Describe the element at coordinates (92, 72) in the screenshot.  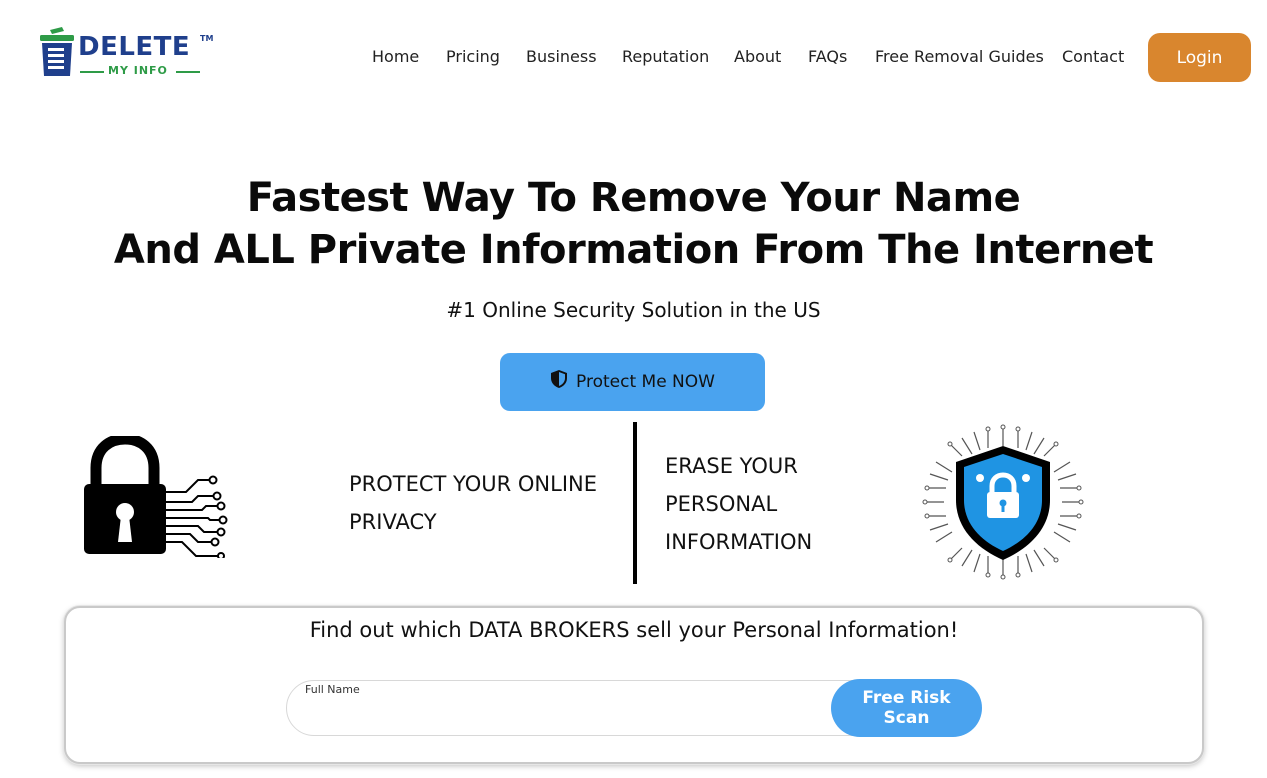
I see `tagline-rule-left` at that location.